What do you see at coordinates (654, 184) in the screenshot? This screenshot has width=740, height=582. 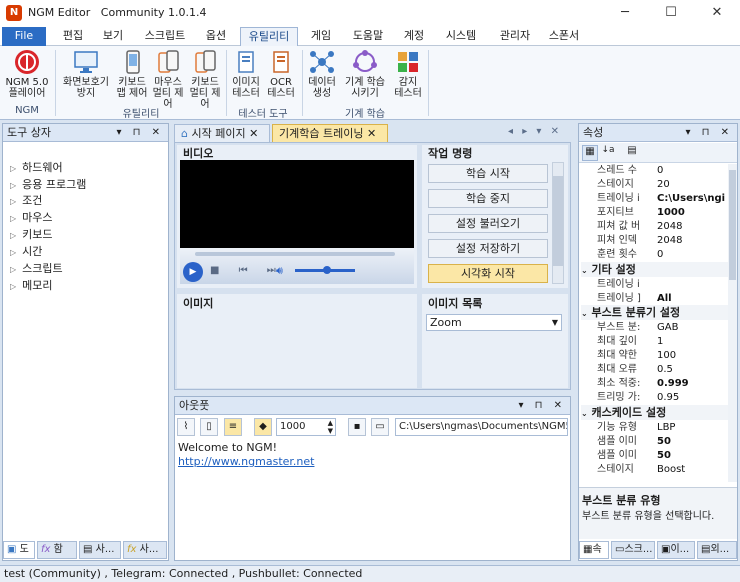 I see `prop-row: 스테이지 20` at bounding box center [654, 184].